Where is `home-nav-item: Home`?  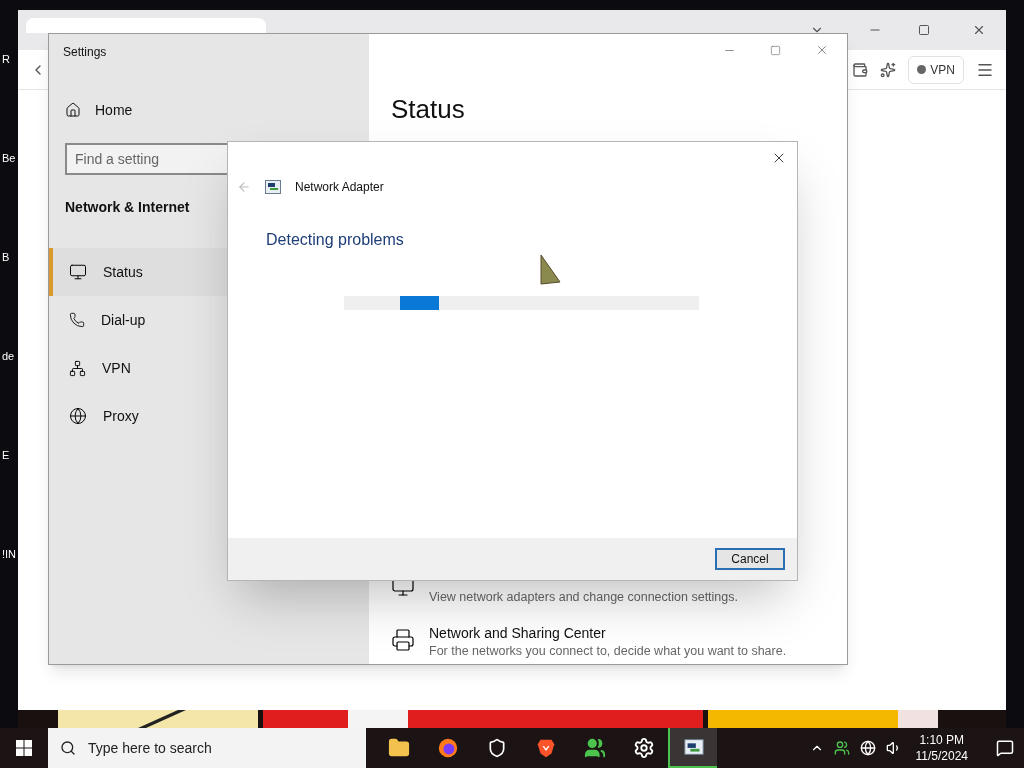 home-nav-item: Home is located at coordinates (217, 110).